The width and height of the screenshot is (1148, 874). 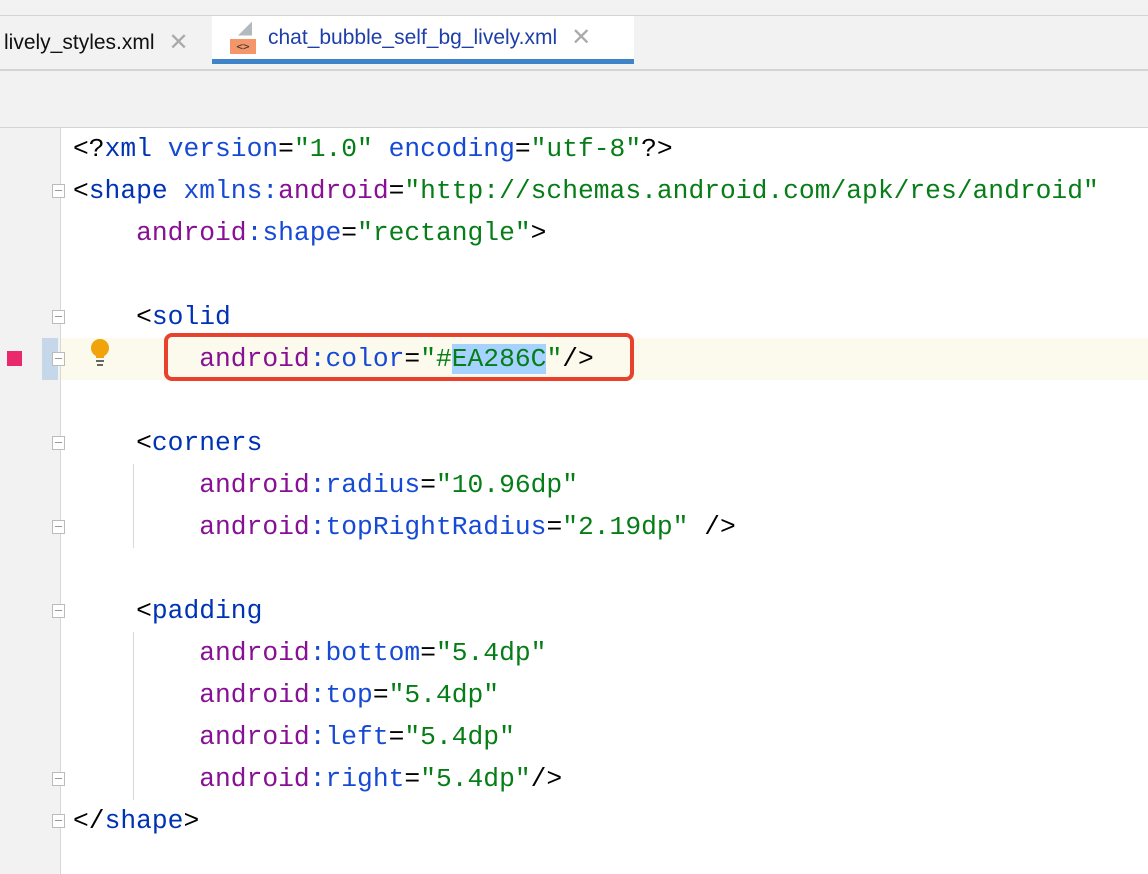 What do you see at coordinates (604, 317) in the screenshot?
I see `code-line: <solid` at bounding box center [604, 317].